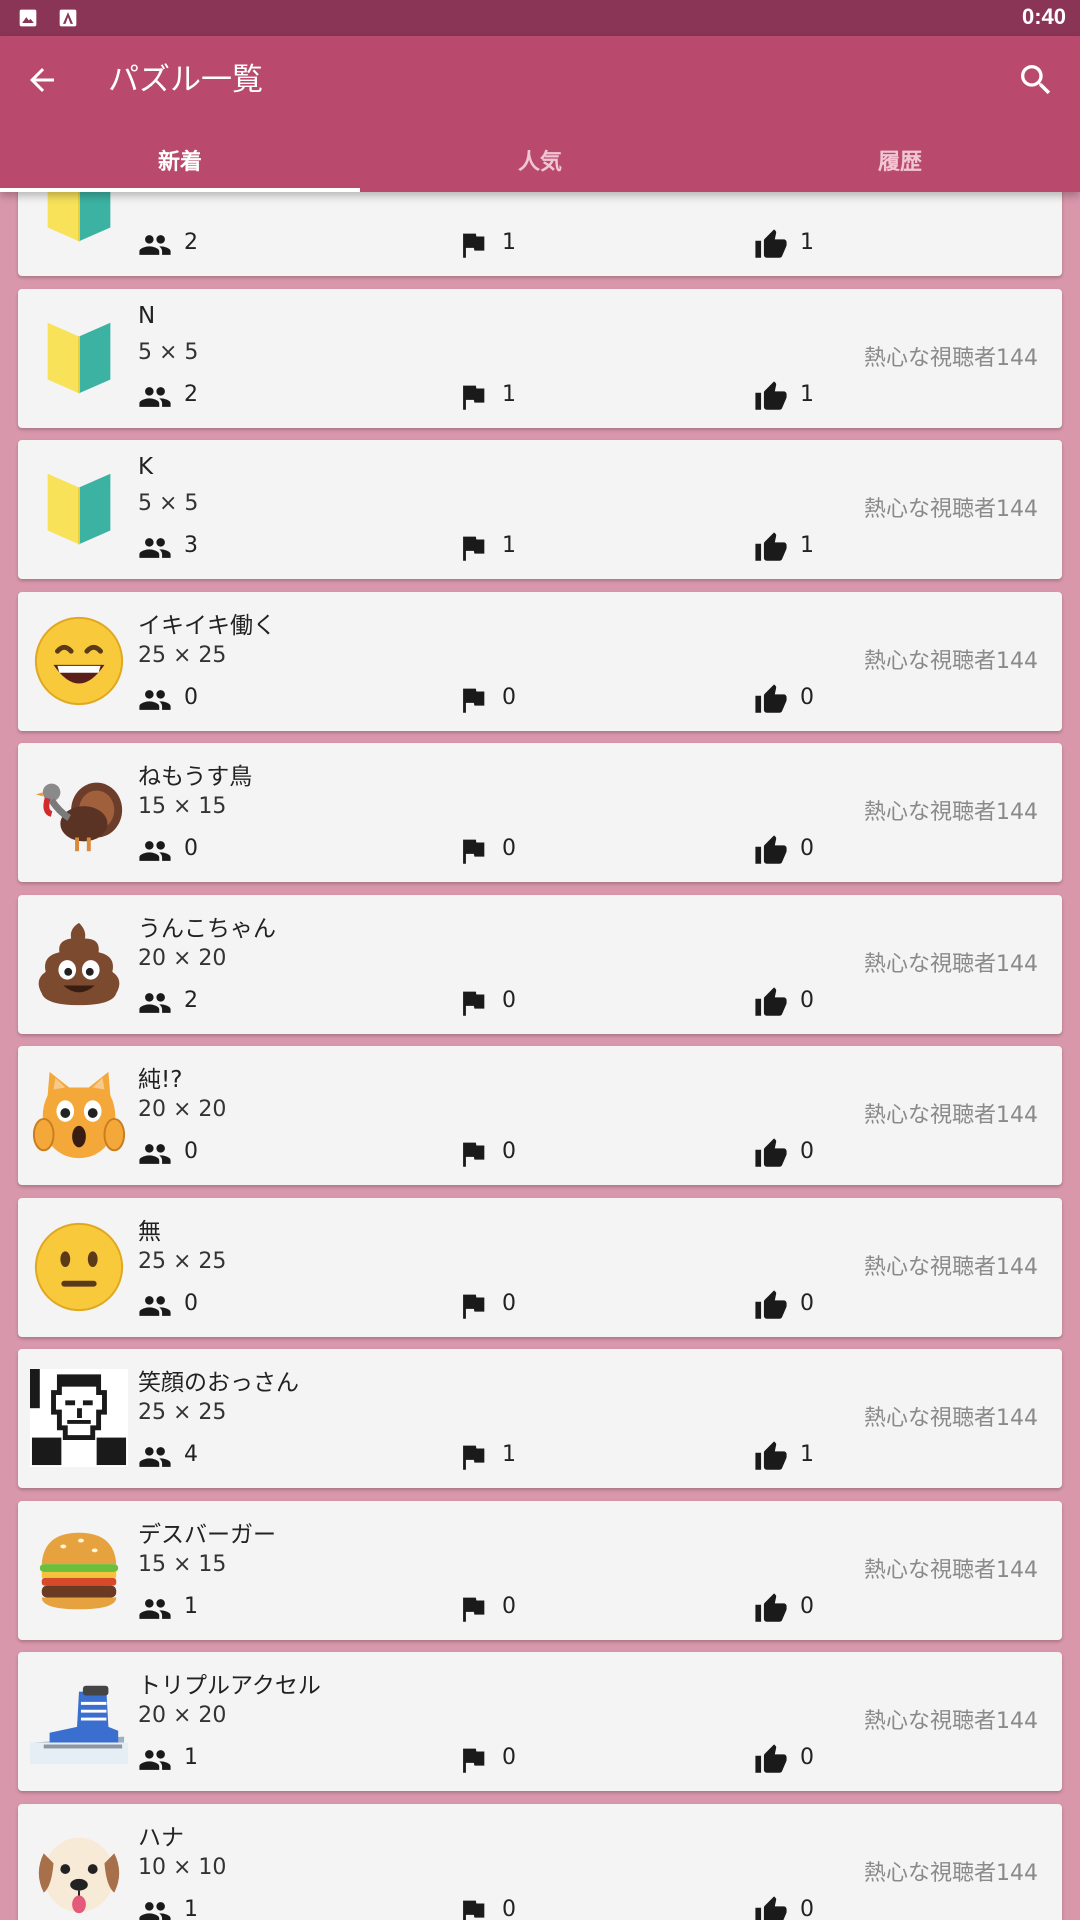 The image size is (1080, 1920). I want to click on tab-history: 履歴, so click(900, 162).